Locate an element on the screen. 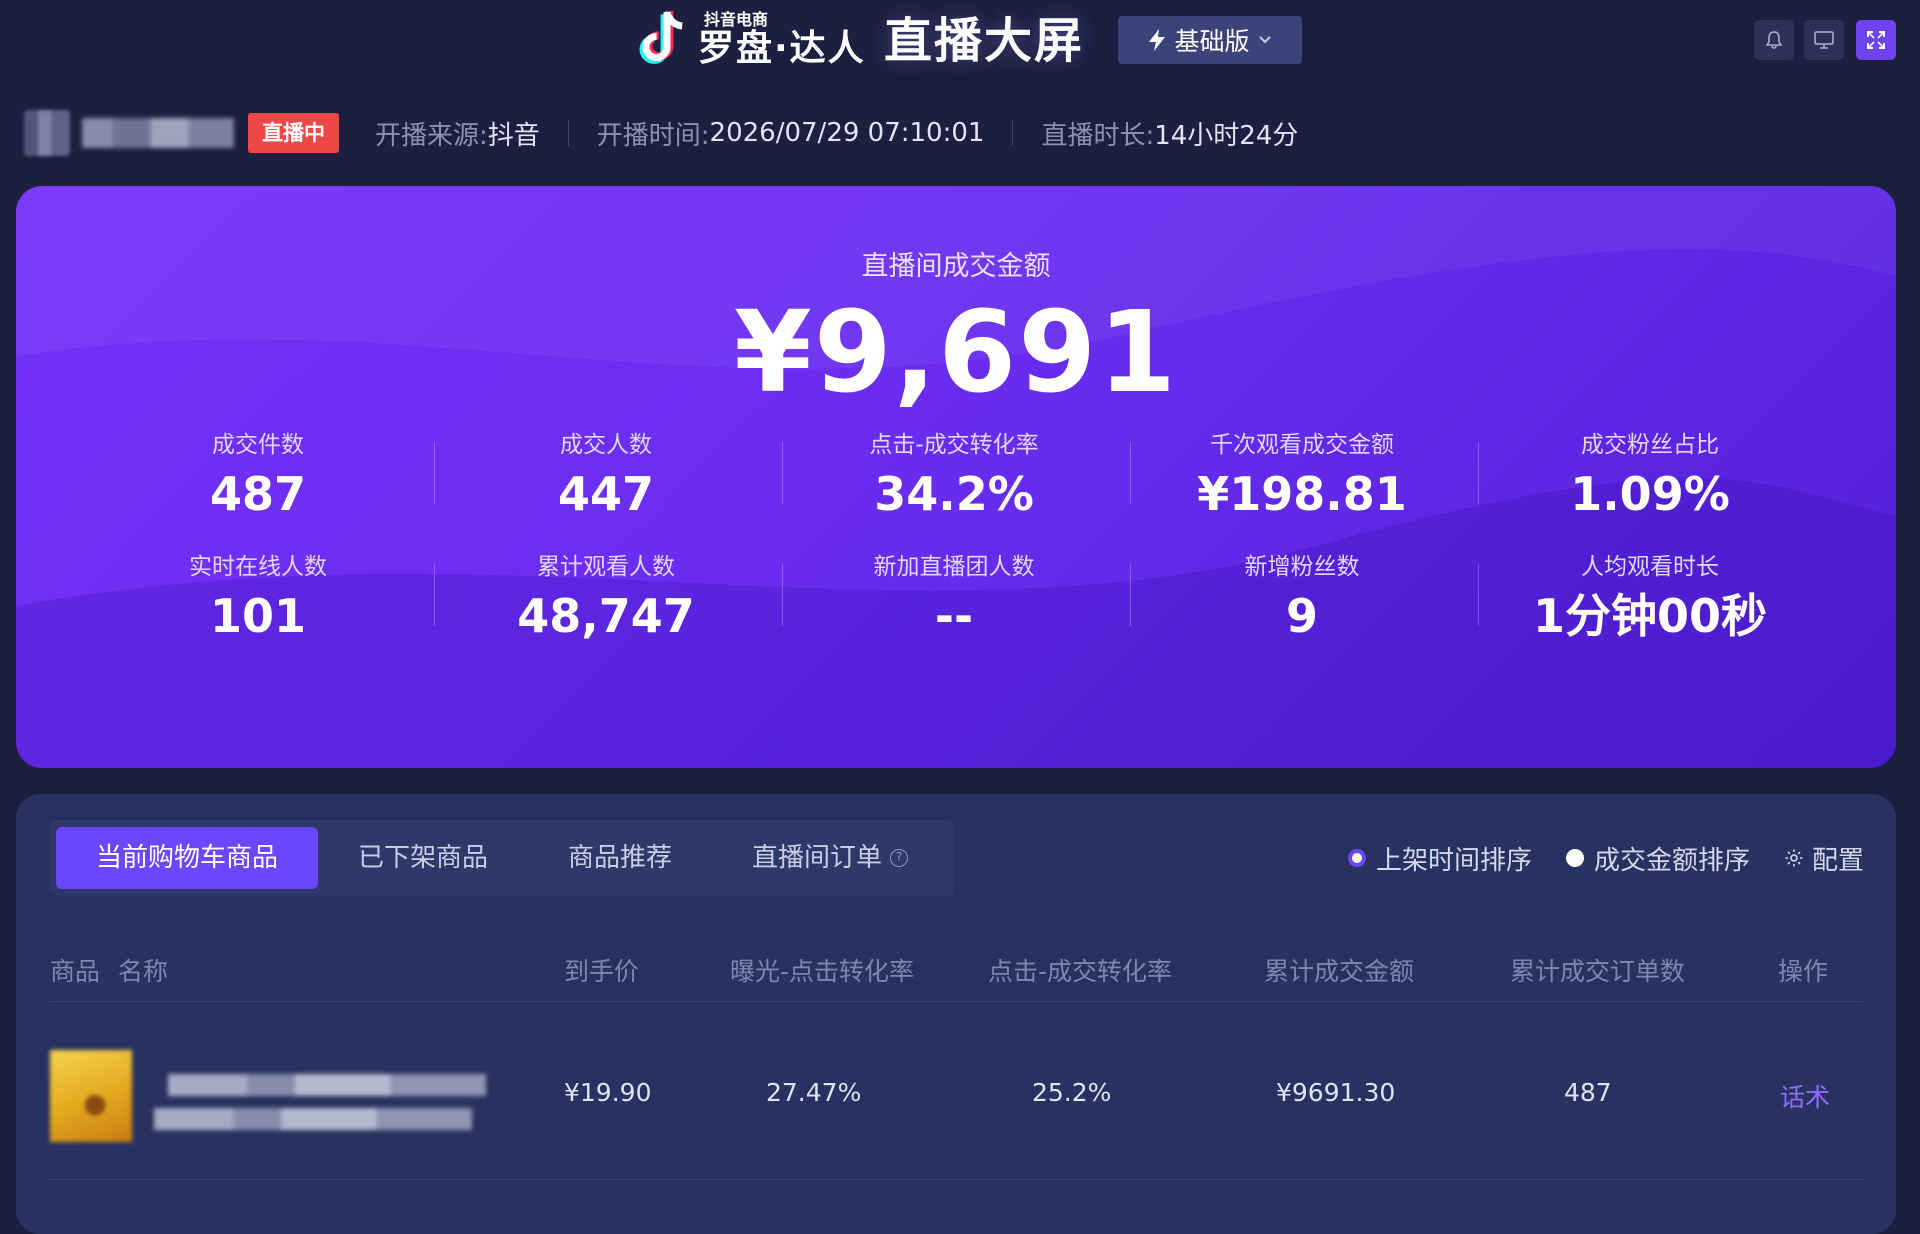 This screenshot has width=1920, height=1234. config-button: 配置 is located at coordinates (1824, 858).